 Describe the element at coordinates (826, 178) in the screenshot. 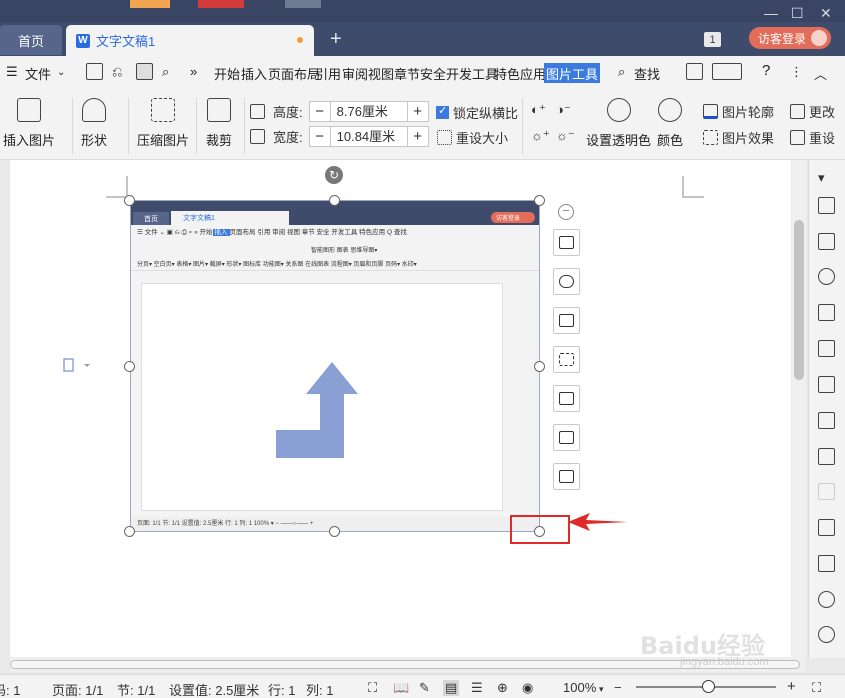

I see `collapse-sidebar-icon: ▾` at that location.